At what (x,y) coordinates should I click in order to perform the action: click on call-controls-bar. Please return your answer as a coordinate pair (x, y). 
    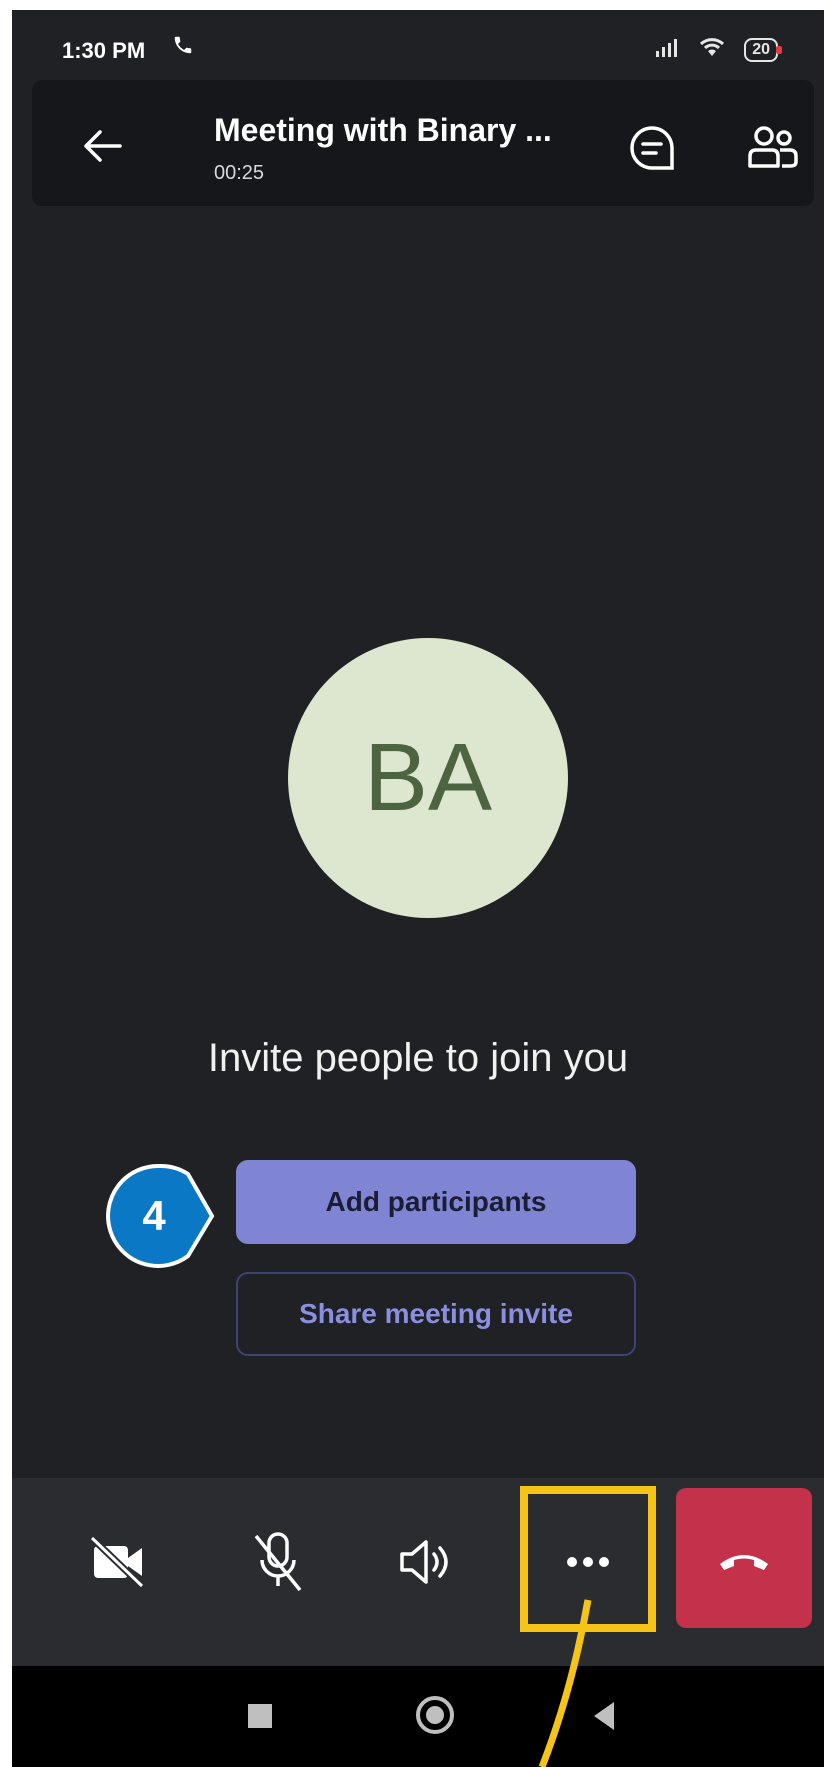
    Looking at the image, I should click on (418, 1572).